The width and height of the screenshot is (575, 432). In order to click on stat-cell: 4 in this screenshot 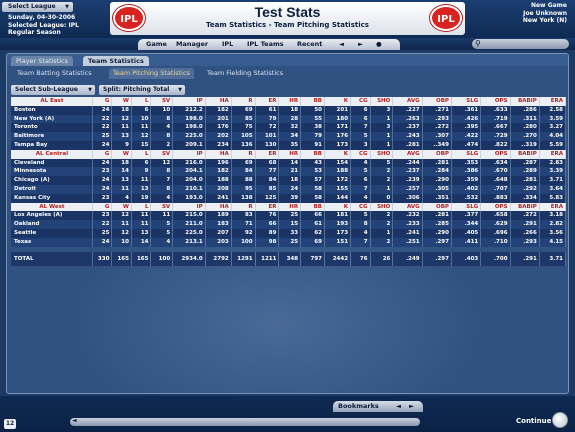, I will do `click(360, 233)`.